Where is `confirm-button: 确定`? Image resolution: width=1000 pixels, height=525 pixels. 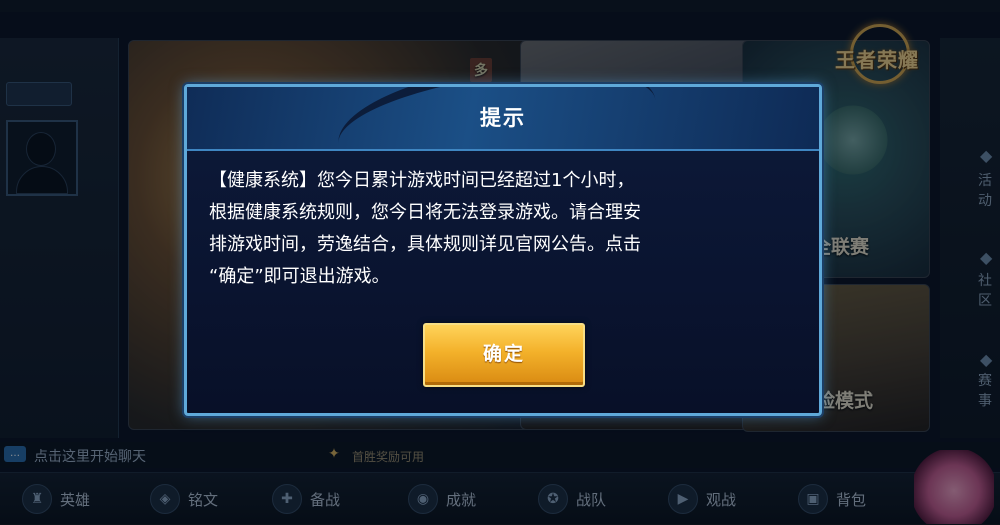
confirm-button: 确定 is located at coordinates (504, 355).